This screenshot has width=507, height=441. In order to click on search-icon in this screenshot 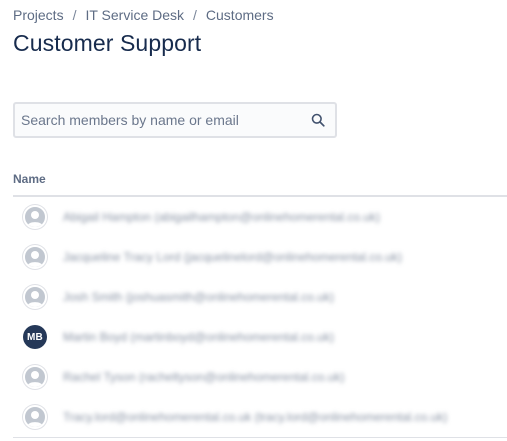, I will do `click(318, 120)`.